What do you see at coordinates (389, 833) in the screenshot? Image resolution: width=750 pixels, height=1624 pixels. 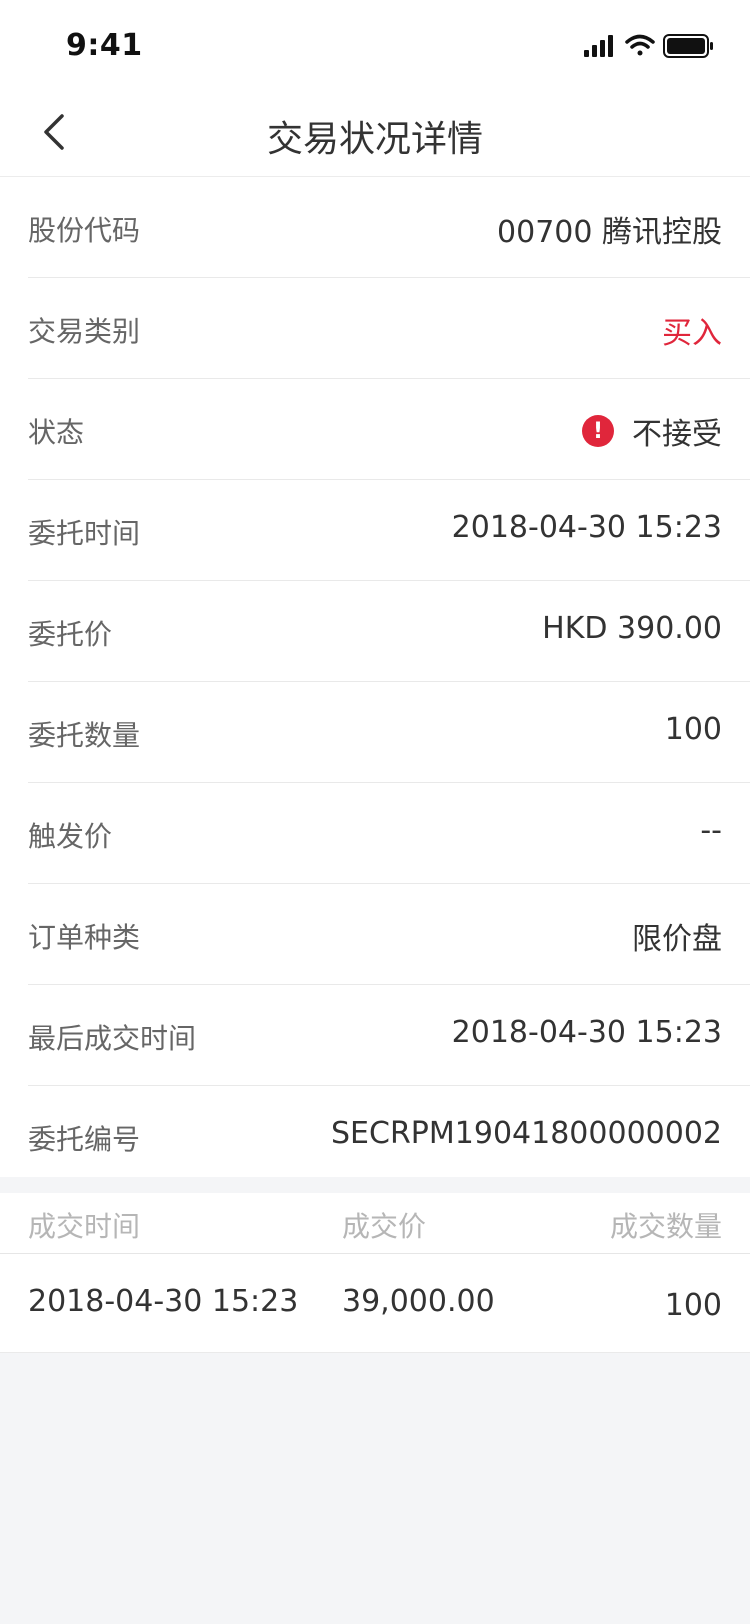 I see `detail-row-trigger-price: 触发价 --` at bounding box center [389, 833].